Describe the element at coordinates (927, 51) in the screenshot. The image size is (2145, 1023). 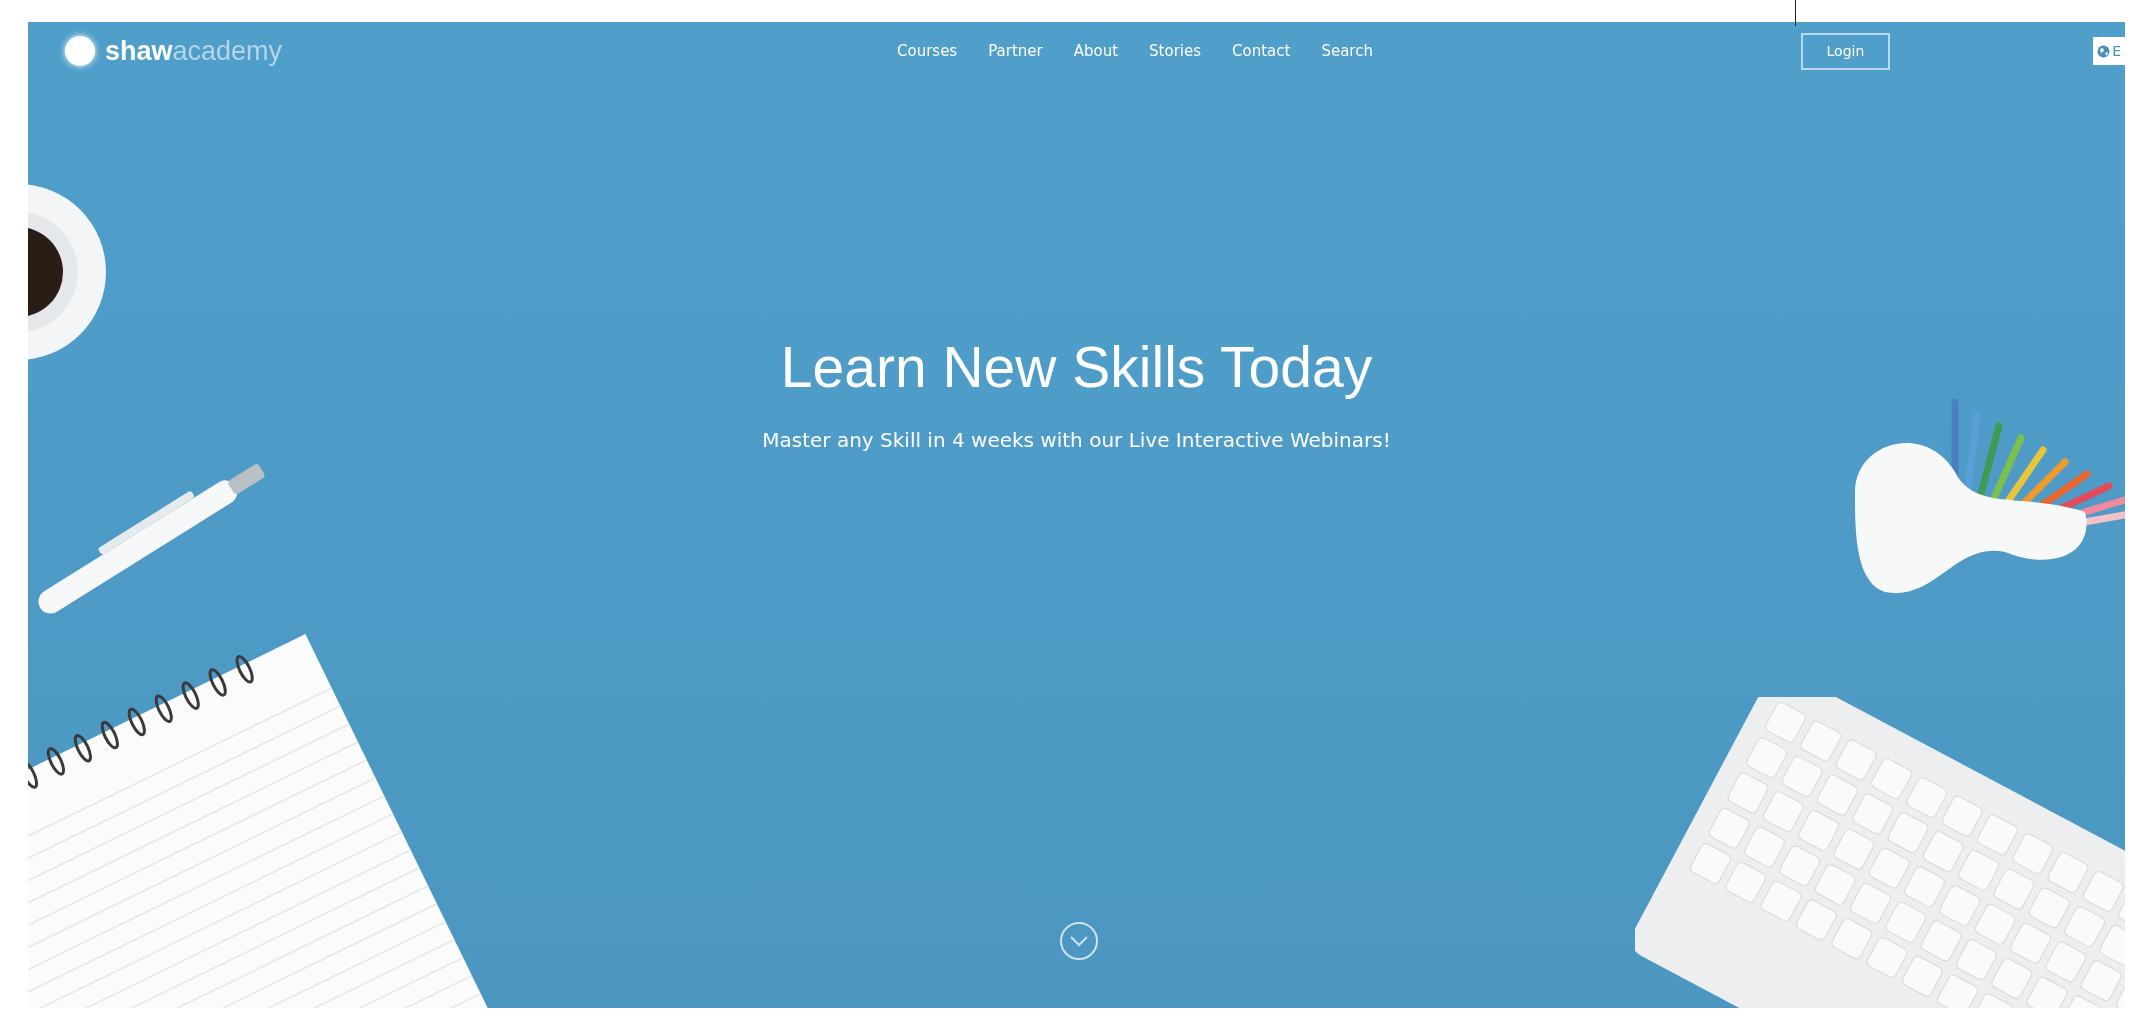
I see `nav-link: Courses` at that location.